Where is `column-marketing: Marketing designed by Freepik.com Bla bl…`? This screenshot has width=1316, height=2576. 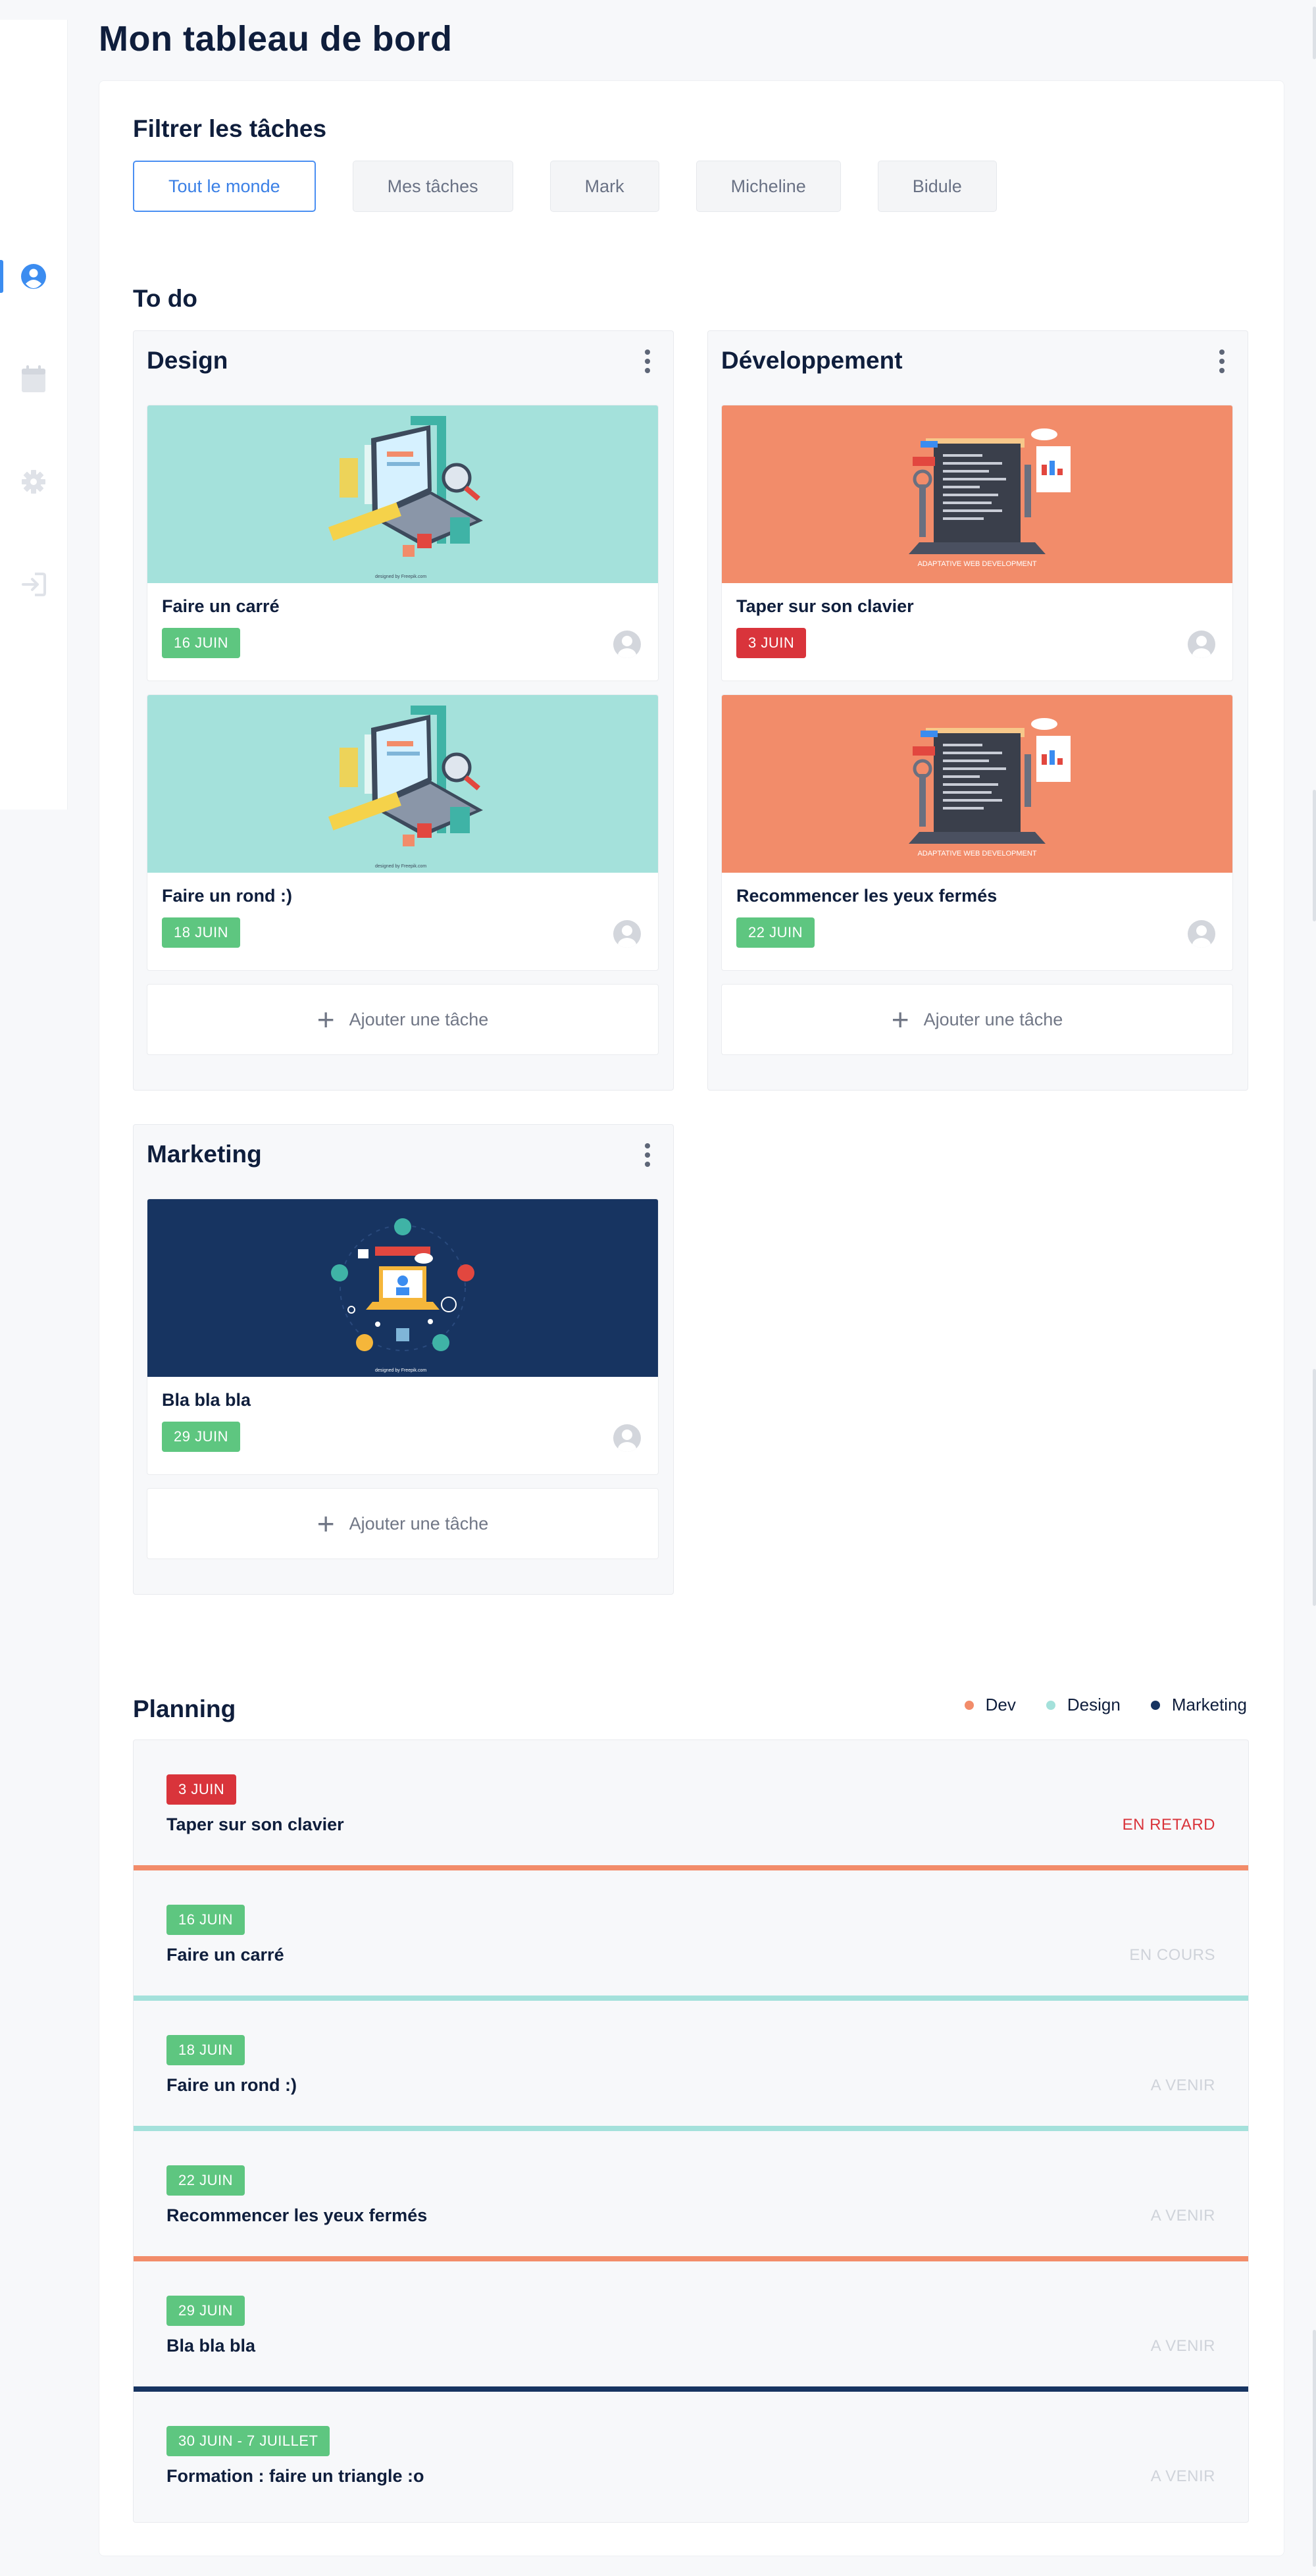
column-marketing: Marketing designed by Freepik.com Bla bl… is located at coordinates (404, 1359).